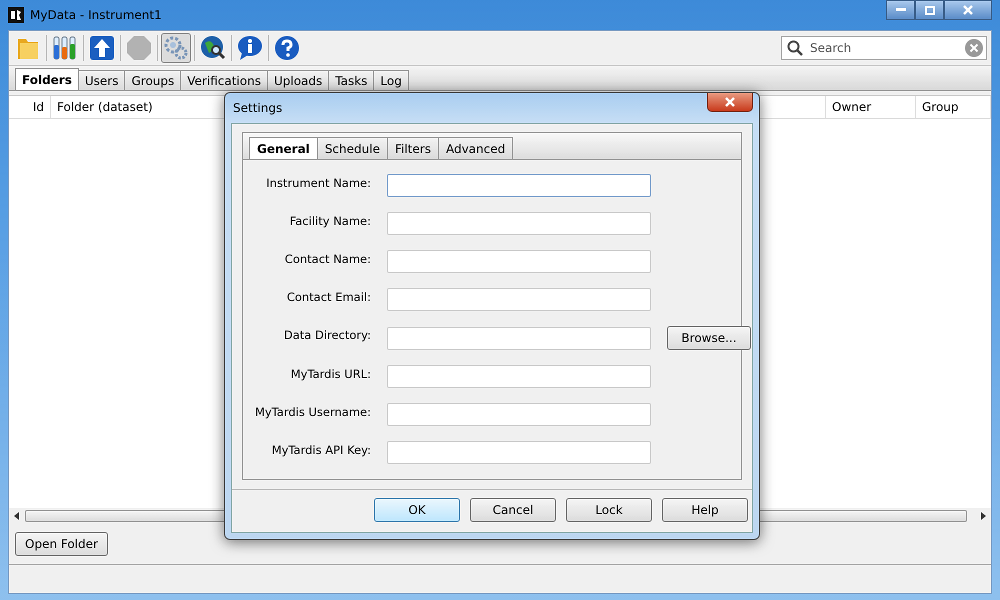 The width and height of the screenshot is (1000, 600). What do you see at coordinates (318, 182) in the screenshot?
I see `field-label: Instrument Name:` at bounding box center [318, 182].